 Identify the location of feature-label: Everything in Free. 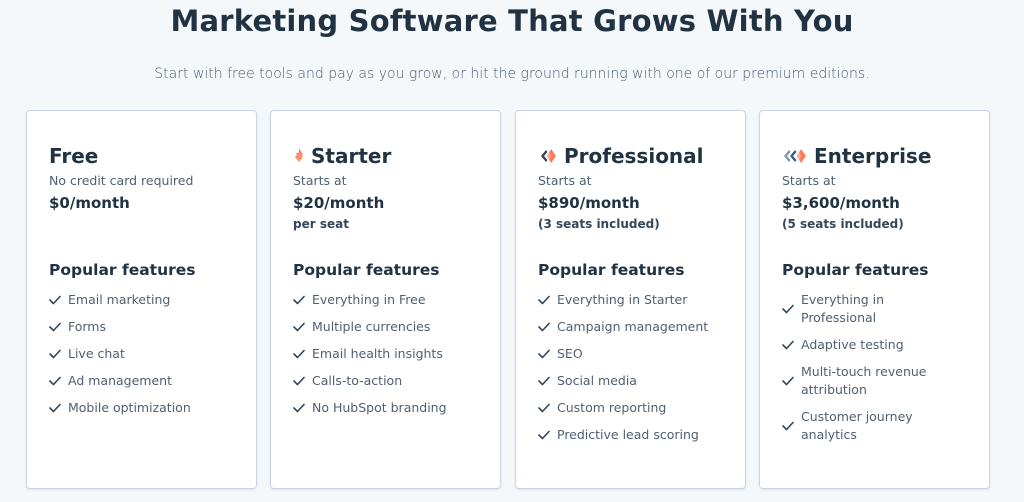
(369, 299).